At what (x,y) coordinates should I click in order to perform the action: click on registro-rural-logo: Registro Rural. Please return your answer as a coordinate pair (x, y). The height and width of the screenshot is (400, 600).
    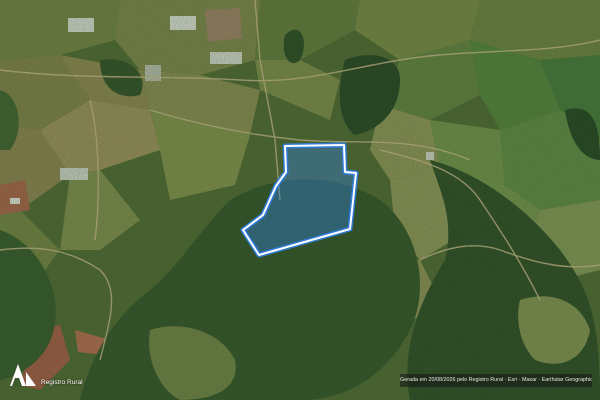
    Looking at the image, I should click on (46, 375).